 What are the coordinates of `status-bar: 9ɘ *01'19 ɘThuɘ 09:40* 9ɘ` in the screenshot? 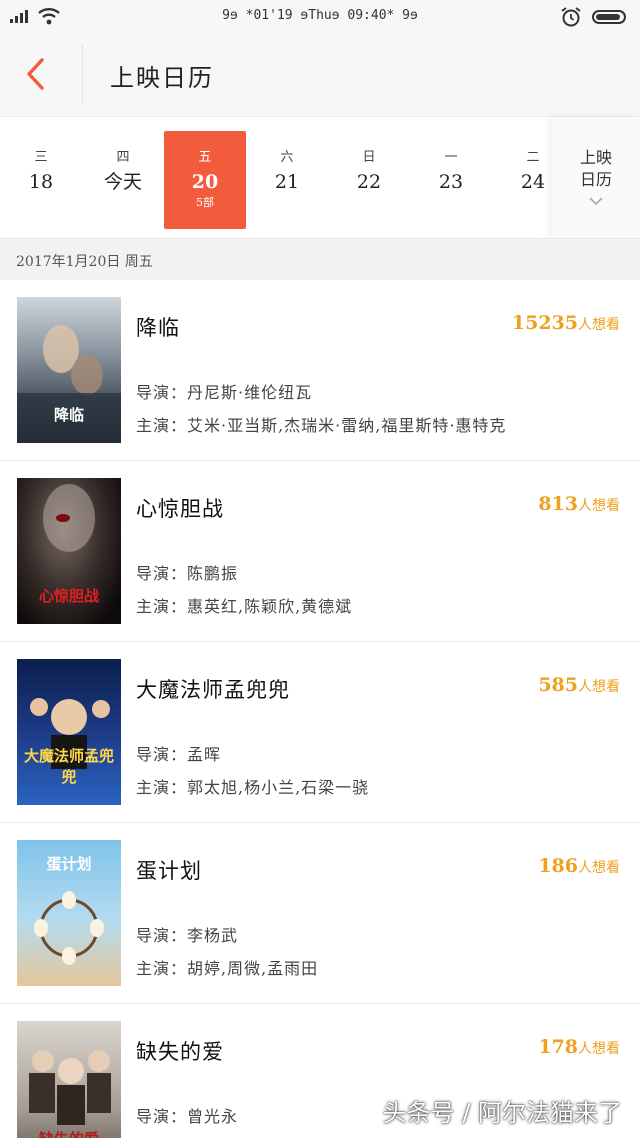 It's located at (320, 17).